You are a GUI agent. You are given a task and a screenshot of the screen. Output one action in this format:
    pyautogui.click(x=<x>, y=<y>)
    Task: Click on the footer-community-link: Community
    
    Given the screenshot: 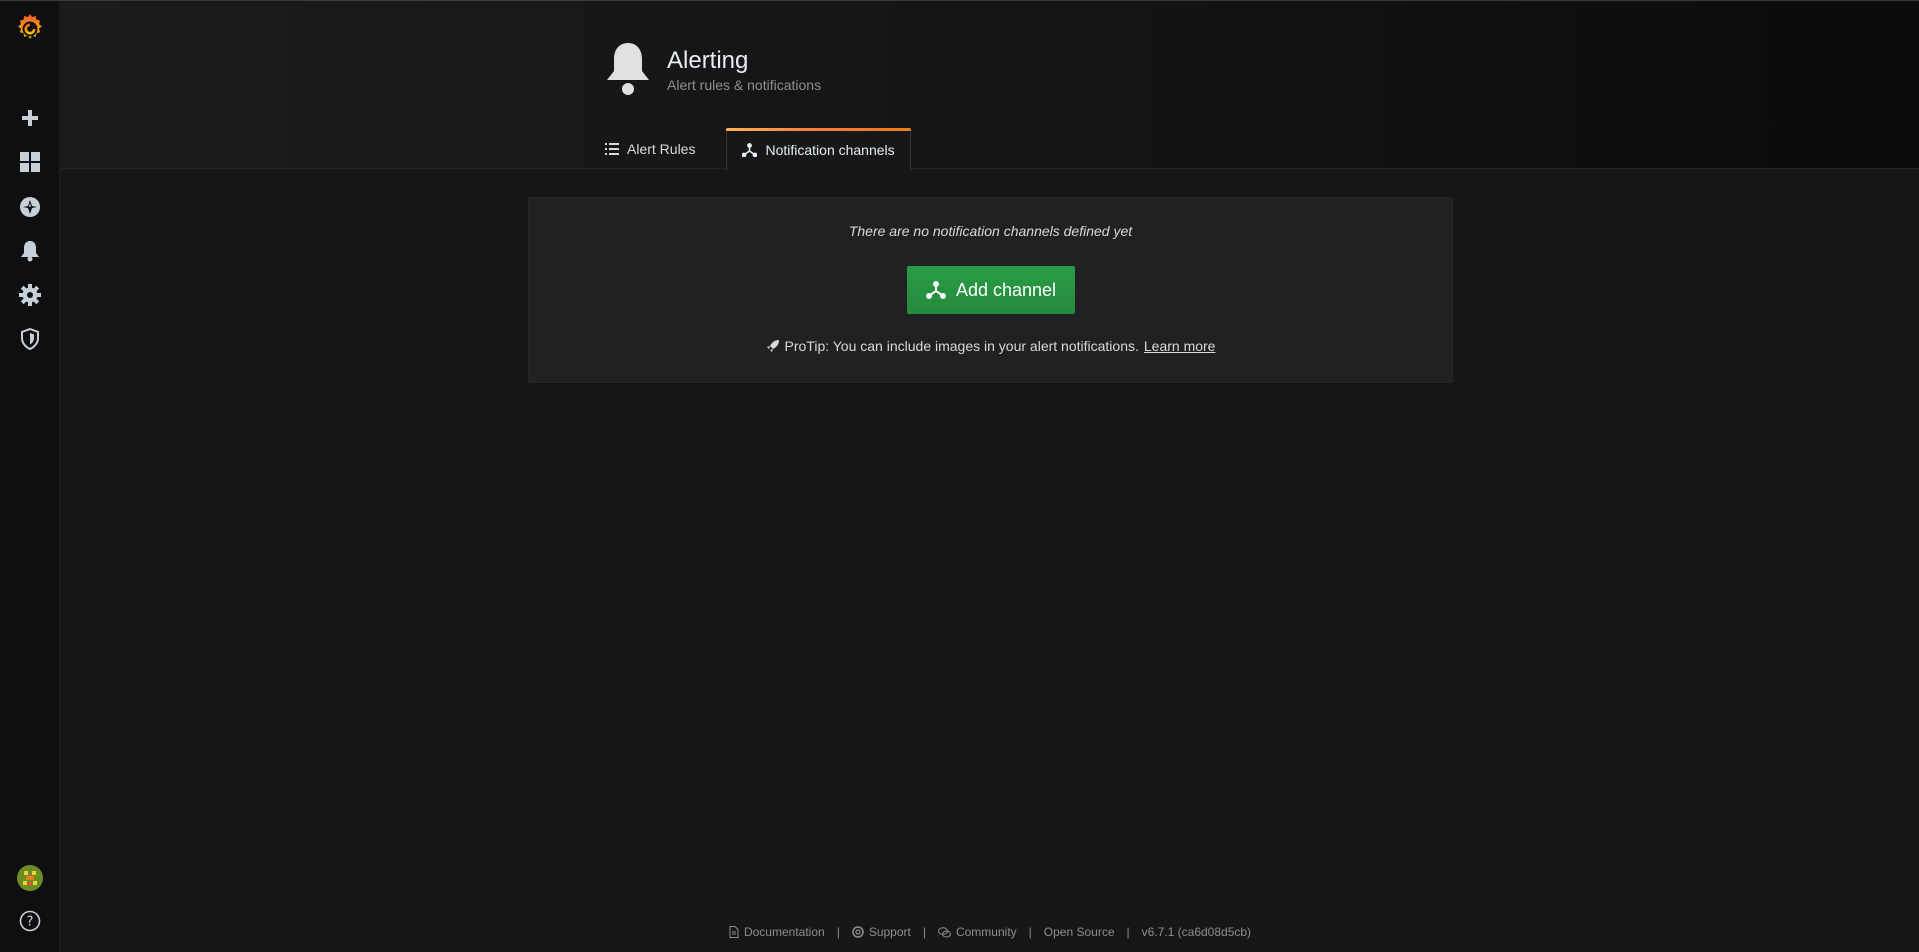 What is the action you would take?
    pyautogui.click(x=977, y=932)
    